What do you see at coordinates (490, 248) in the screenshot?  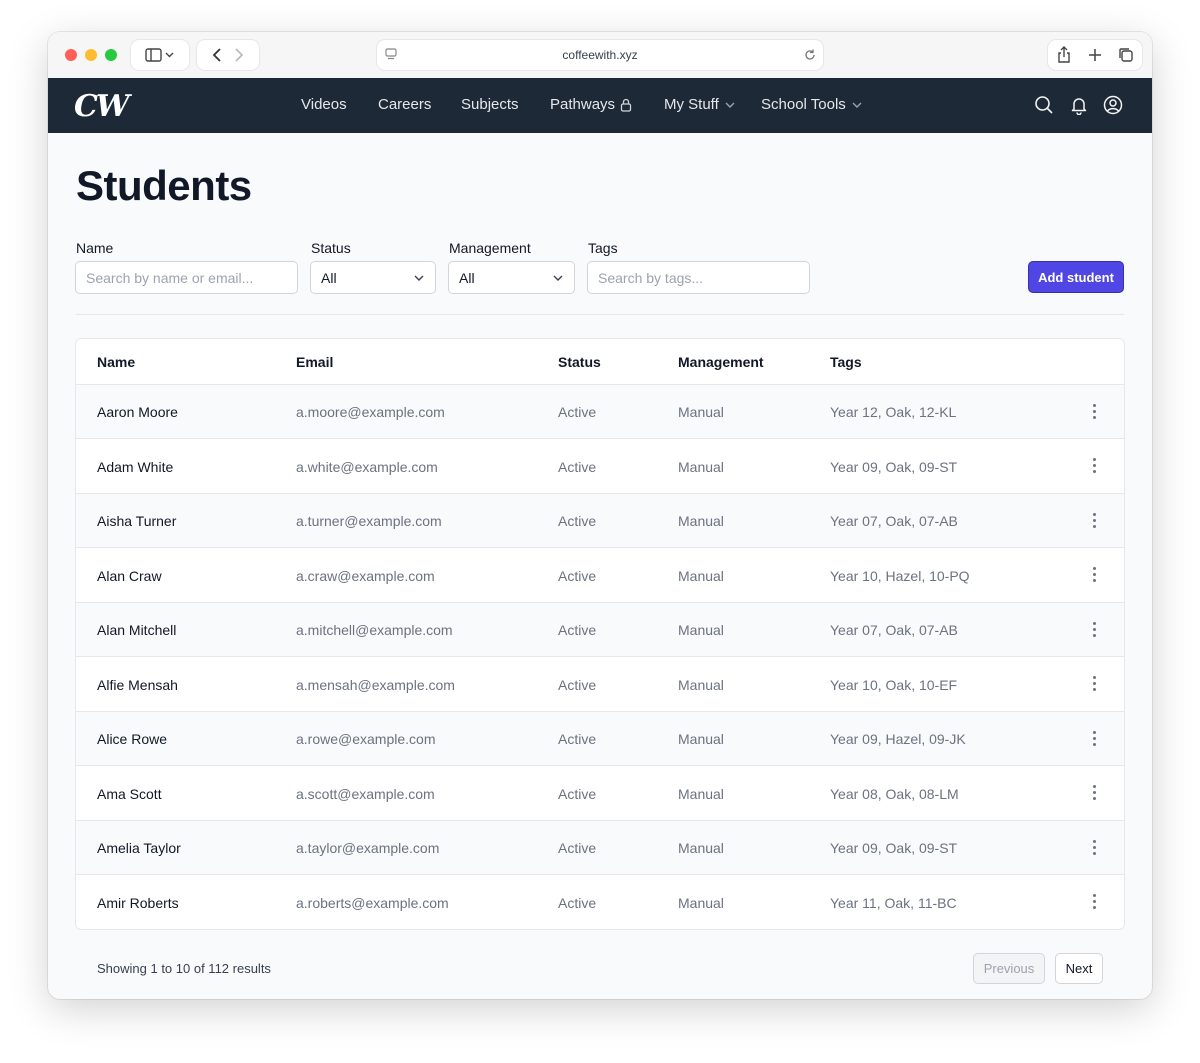 I see `management-filter-label: Management` at bounding box center [490, 248].